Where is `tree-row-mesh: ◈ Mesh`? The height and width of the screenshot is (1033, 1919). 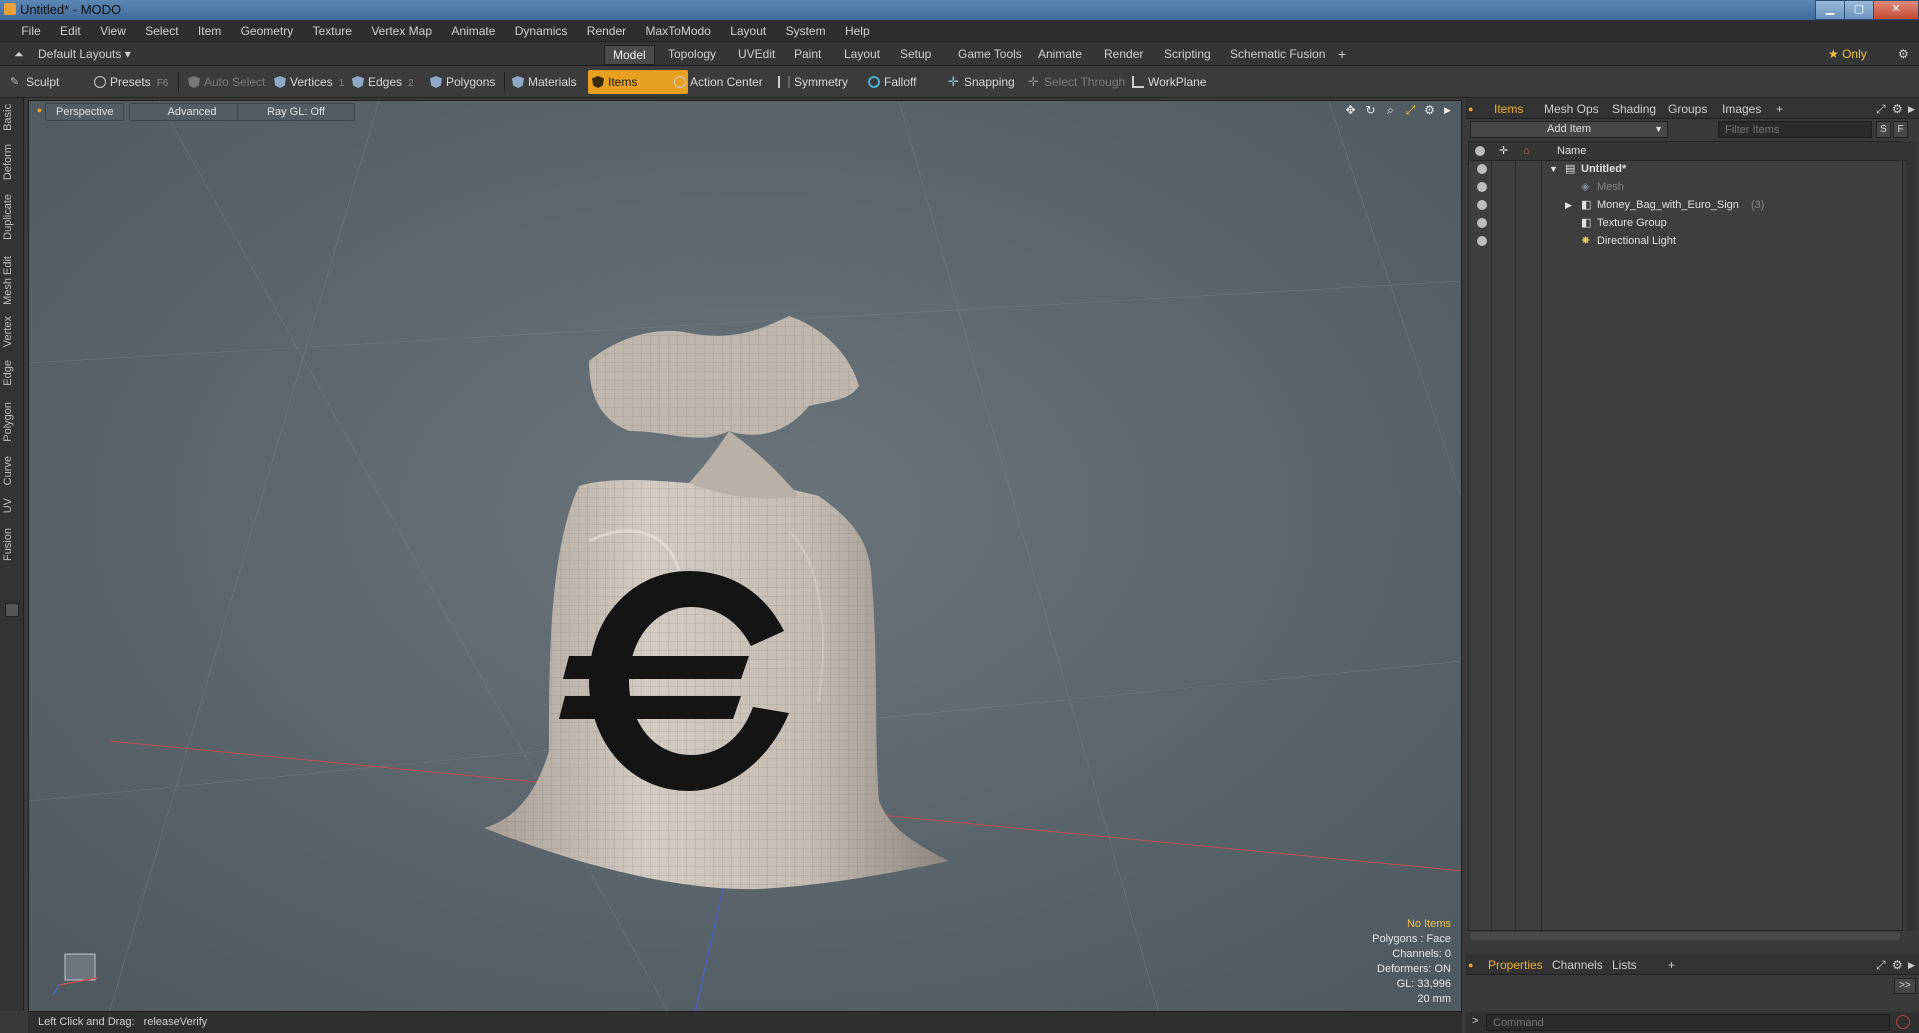 tree-row-mesh: ◈ Mesh is located at coordinates (1687, 187).